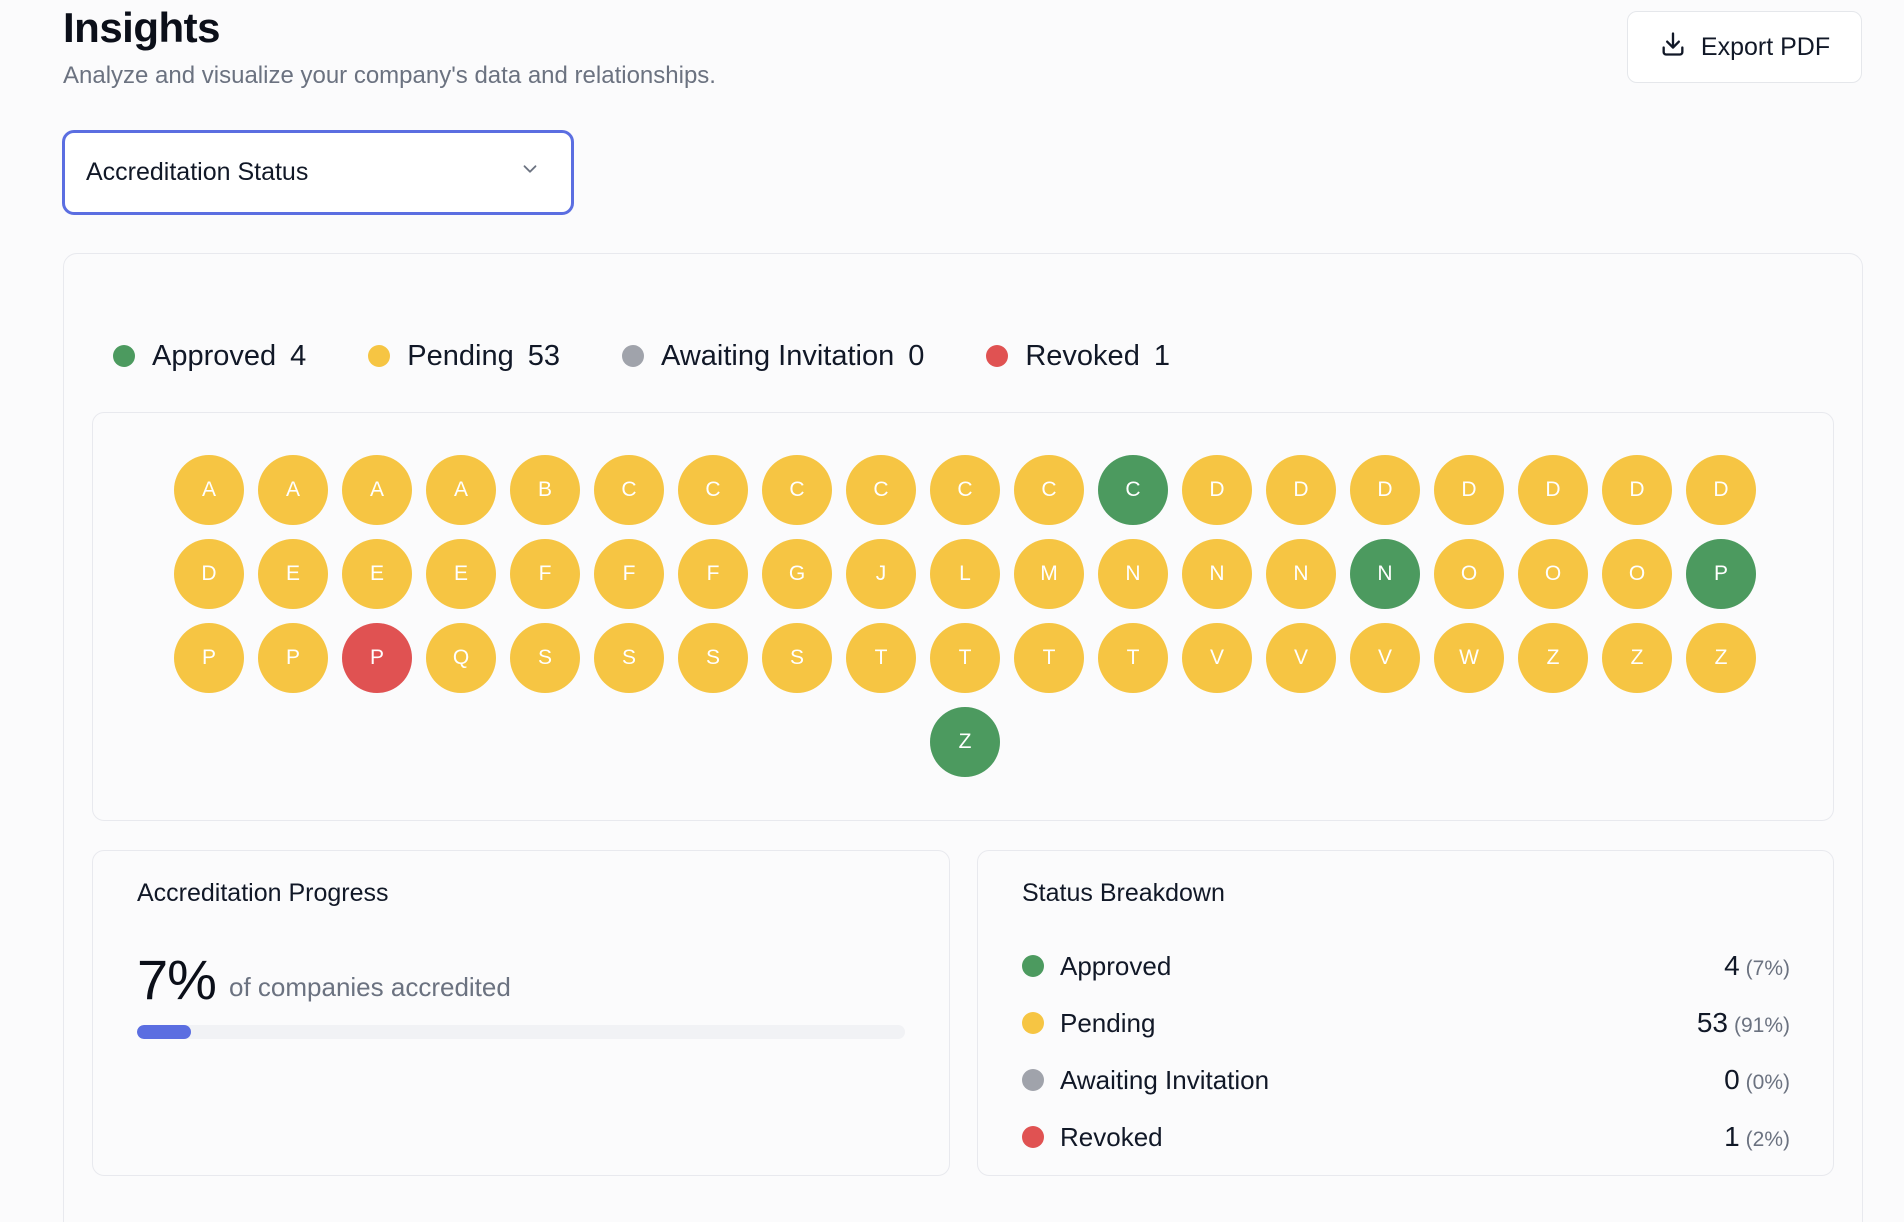 The height and width of the screenshot is (1222, 1904). I want to click on progress-percent: 7%, so click(177, 979).